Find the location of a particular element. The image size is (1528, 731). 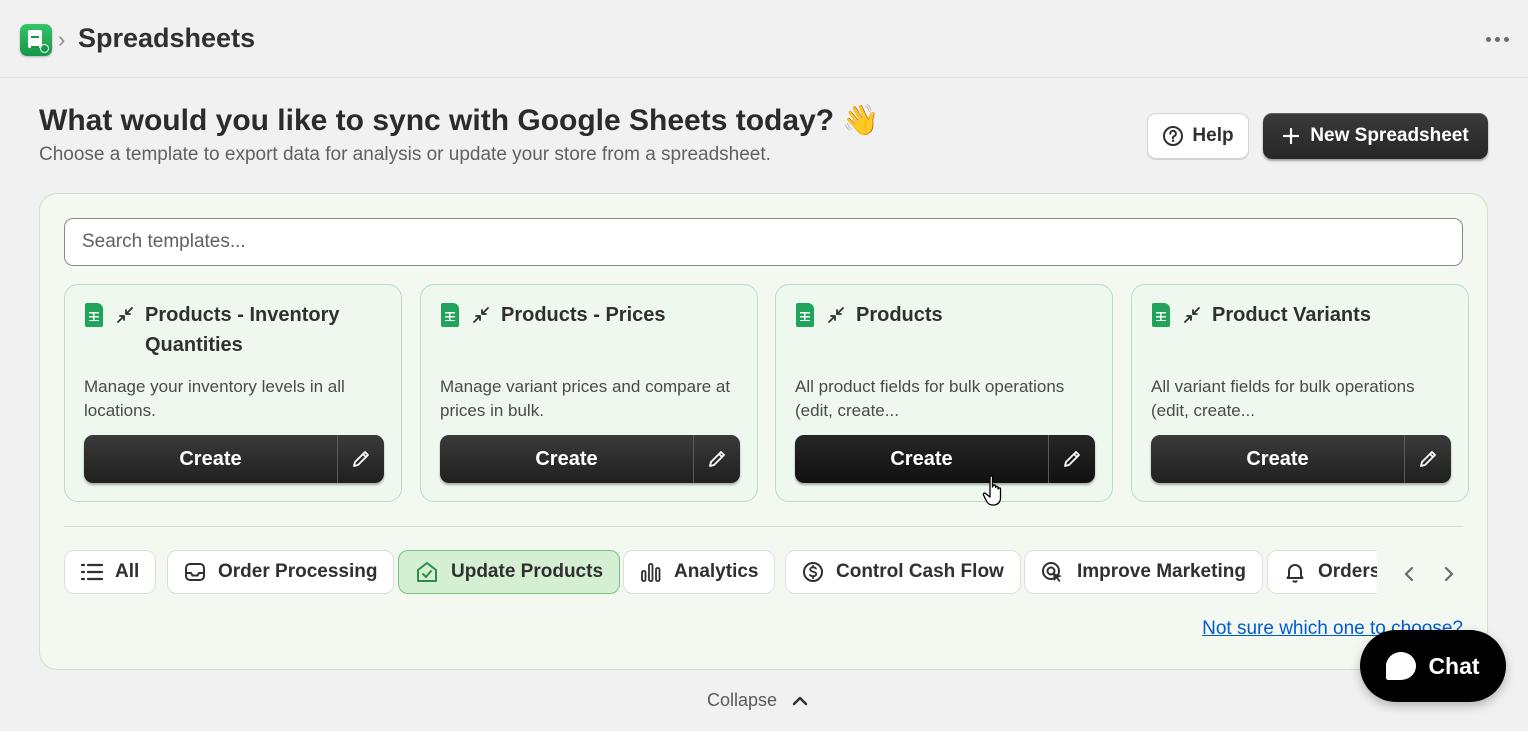

question-circle-icon is located at coordinates (1173, 136).